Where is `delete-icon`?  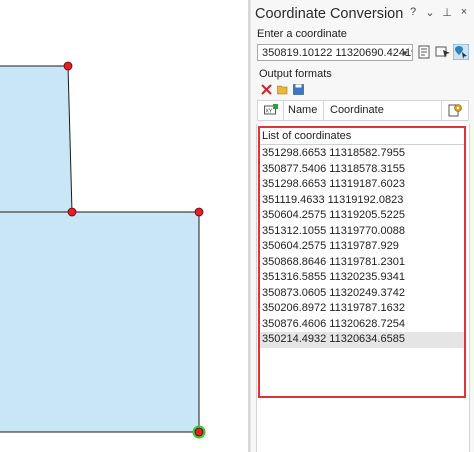
delete-icon is located at coordinates (266, 89).